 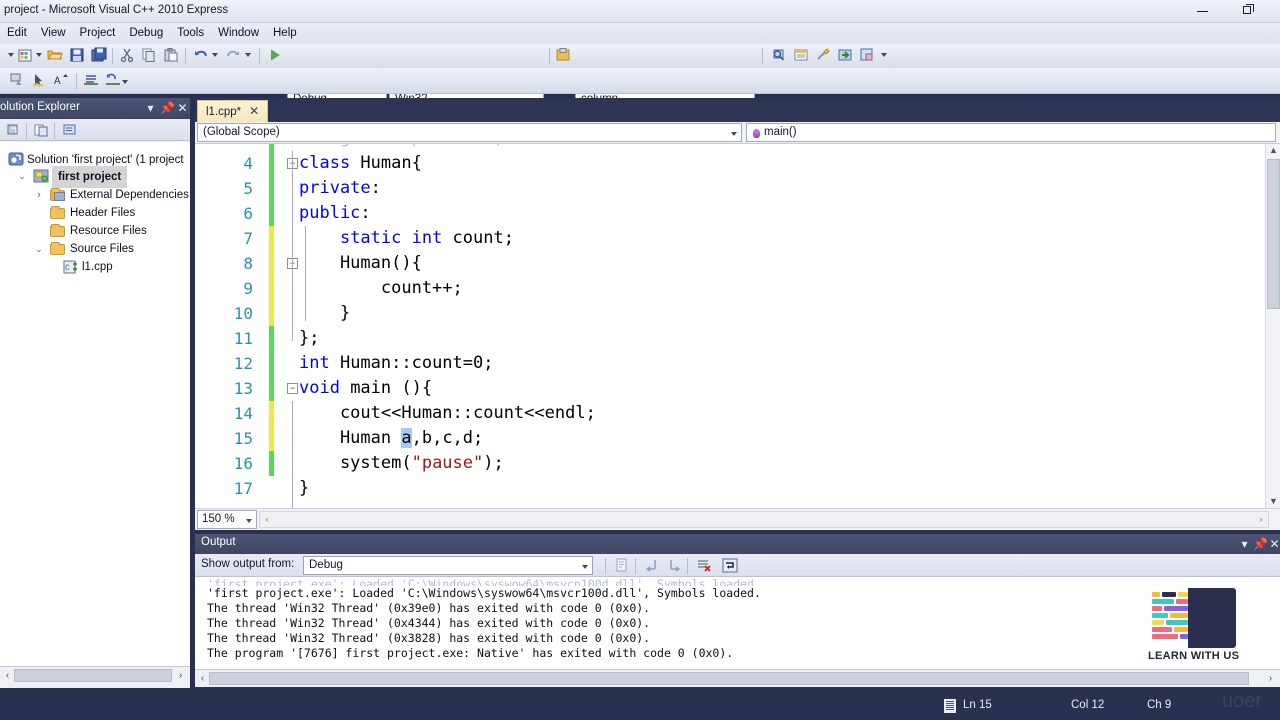 What do you see at coordinates (737, 213) in the screenshot?
I see `code-line: 6 public:` at bounding box center [737, 213].